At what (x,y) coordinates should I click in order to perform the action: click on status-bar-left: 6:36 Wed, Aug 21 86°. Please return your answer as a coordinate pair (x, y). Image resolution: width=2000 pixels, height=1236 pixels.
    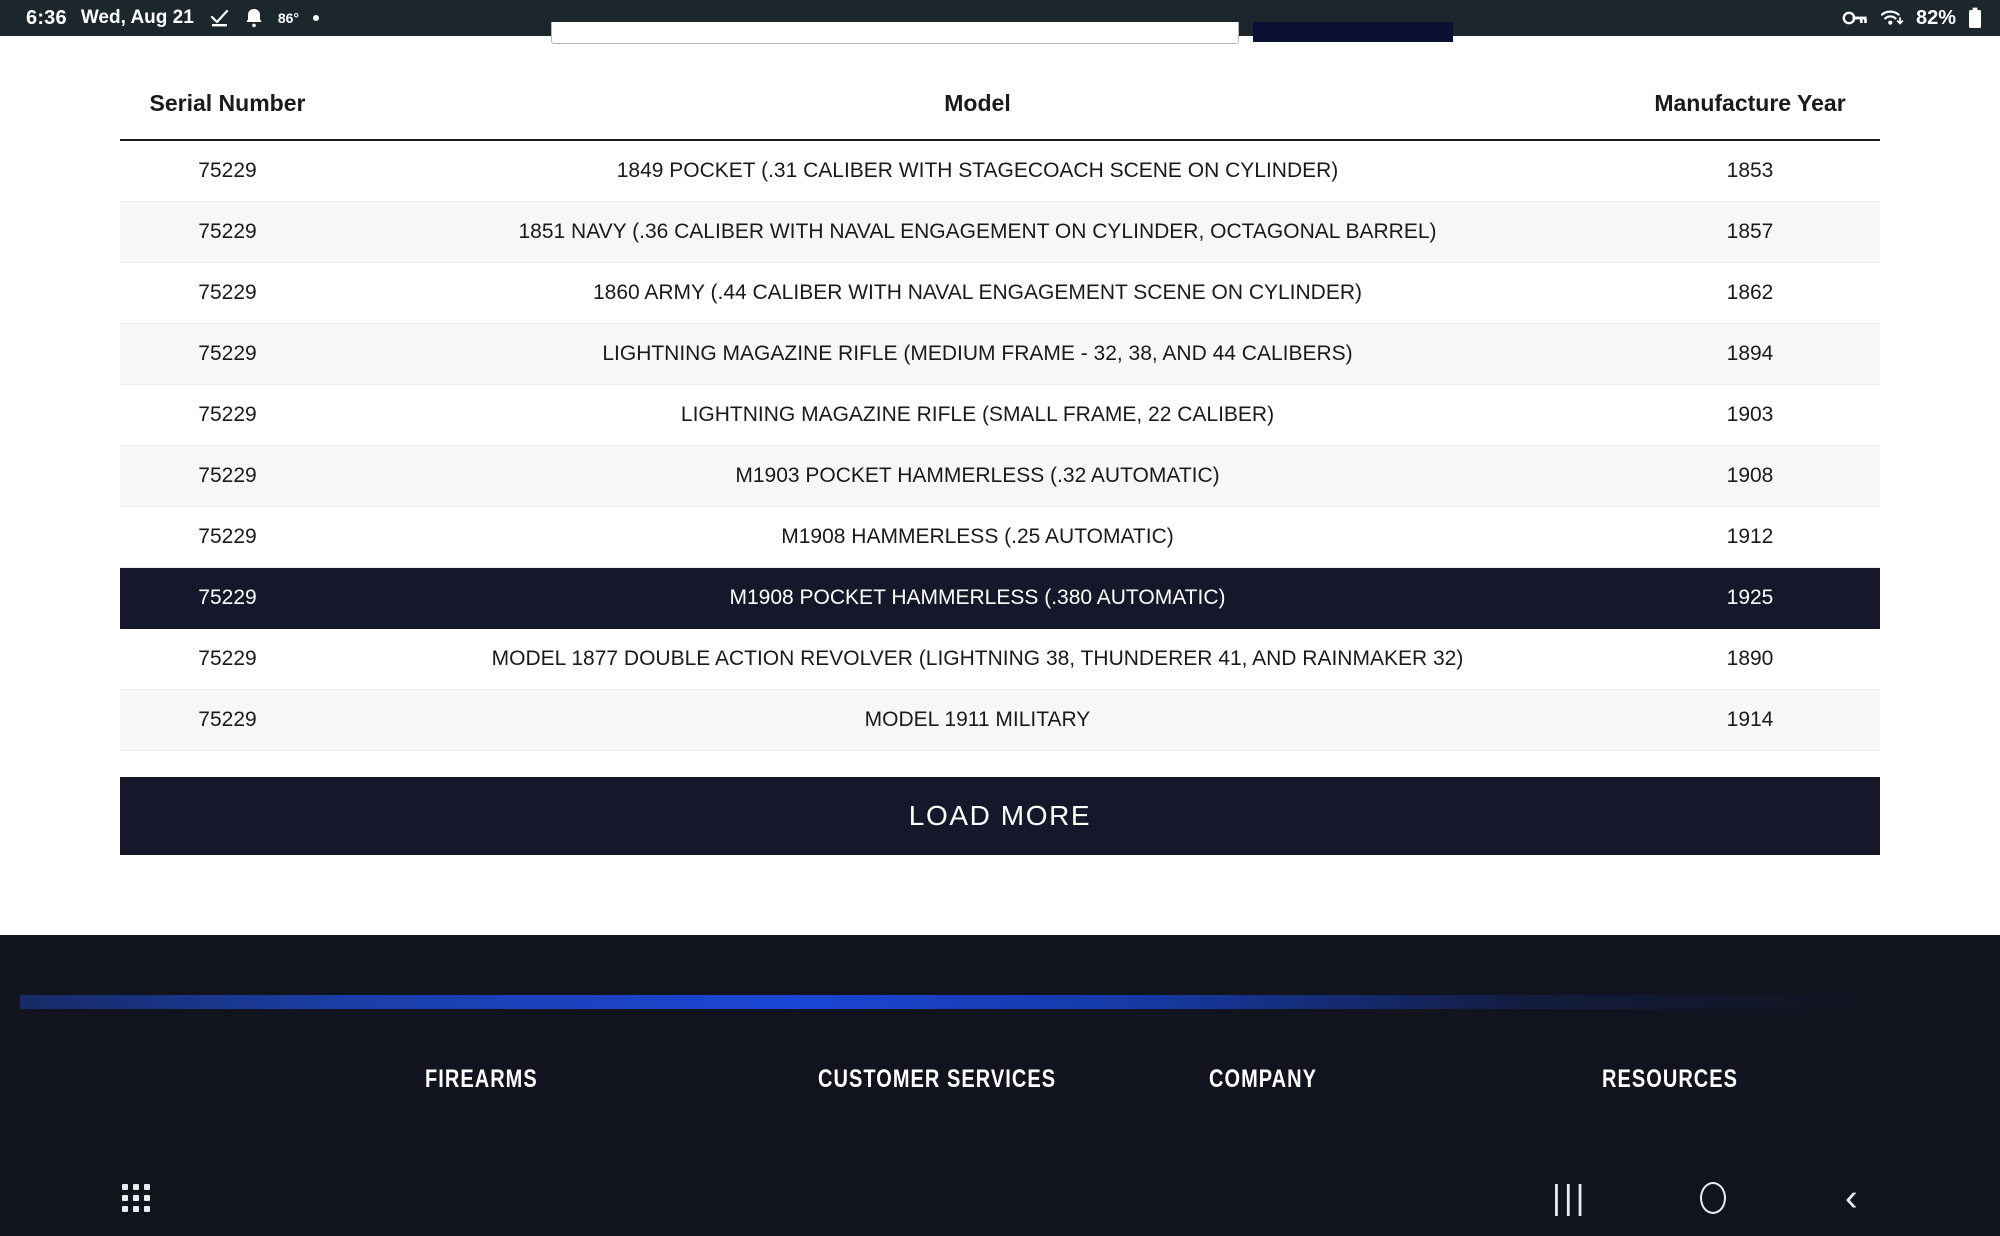
    Looking at the image, I should click on (172, 18).